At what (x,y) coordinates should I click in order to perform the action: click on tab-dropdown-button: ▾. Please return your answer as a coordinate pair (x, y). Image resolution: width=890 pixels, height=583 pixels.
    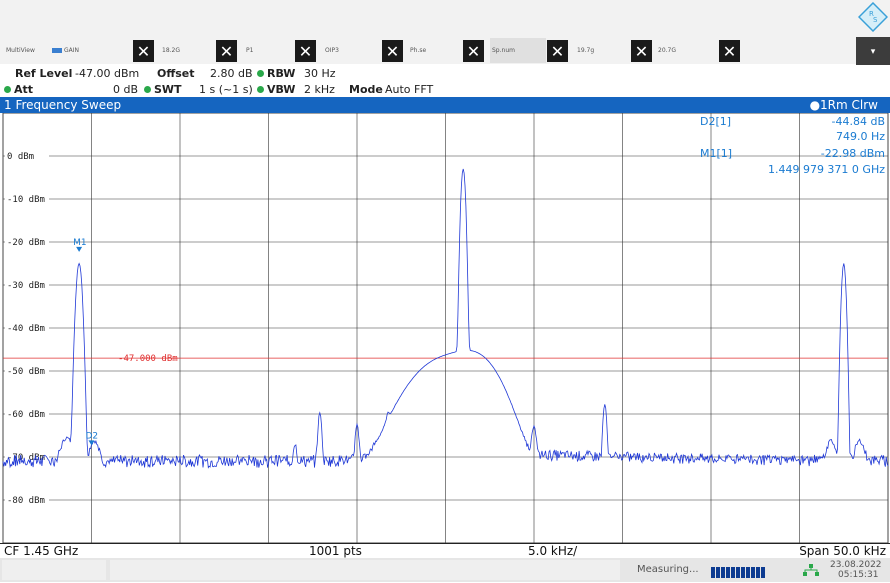
    Looking at the image, I should click on (873, 51).